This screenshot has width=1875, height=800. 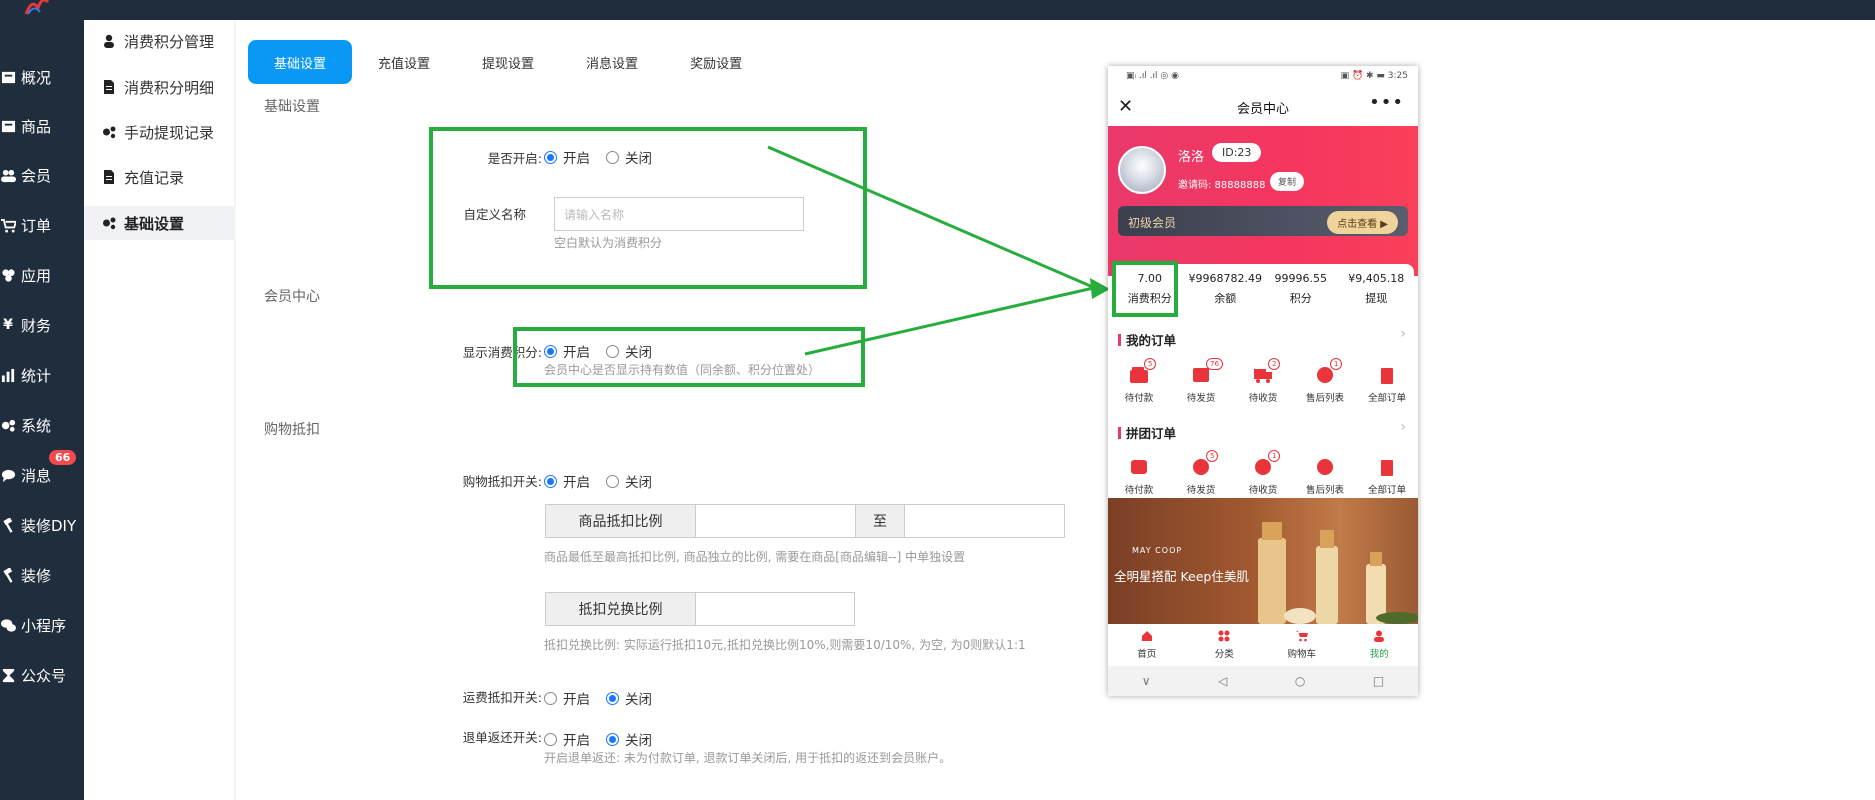 What do you see at coordinates (42, 275) in the screenshot?
I see `nav-item-apps: 应用` at bounding box center [42, 275].